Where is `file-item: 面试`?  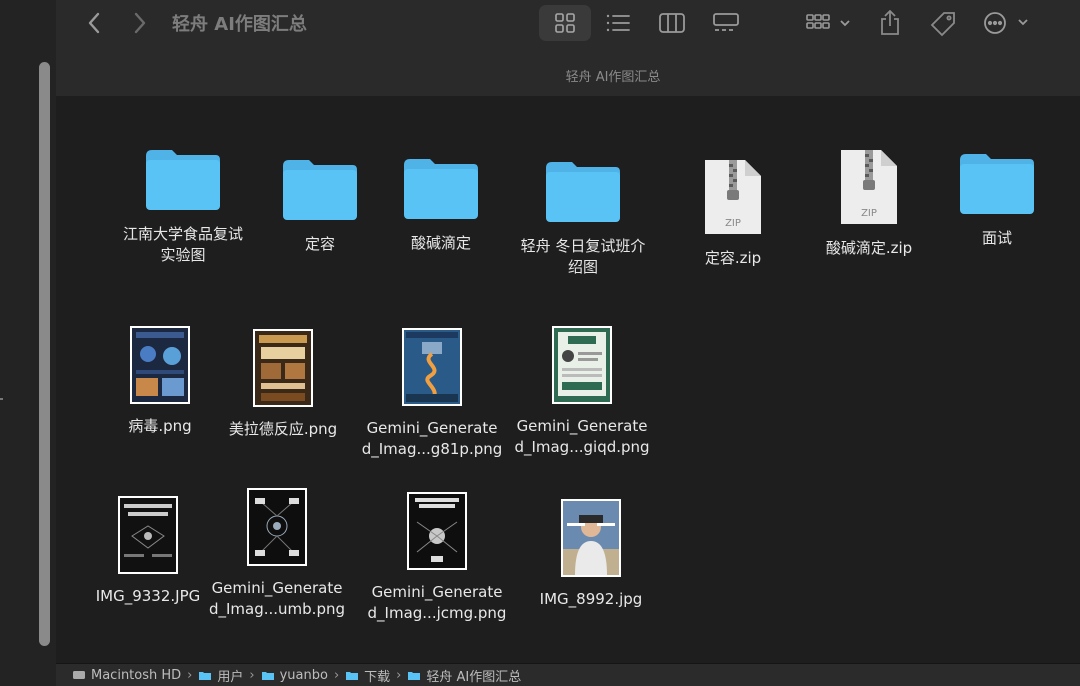 file-item: 面试 is located at coordinates (997, 197).